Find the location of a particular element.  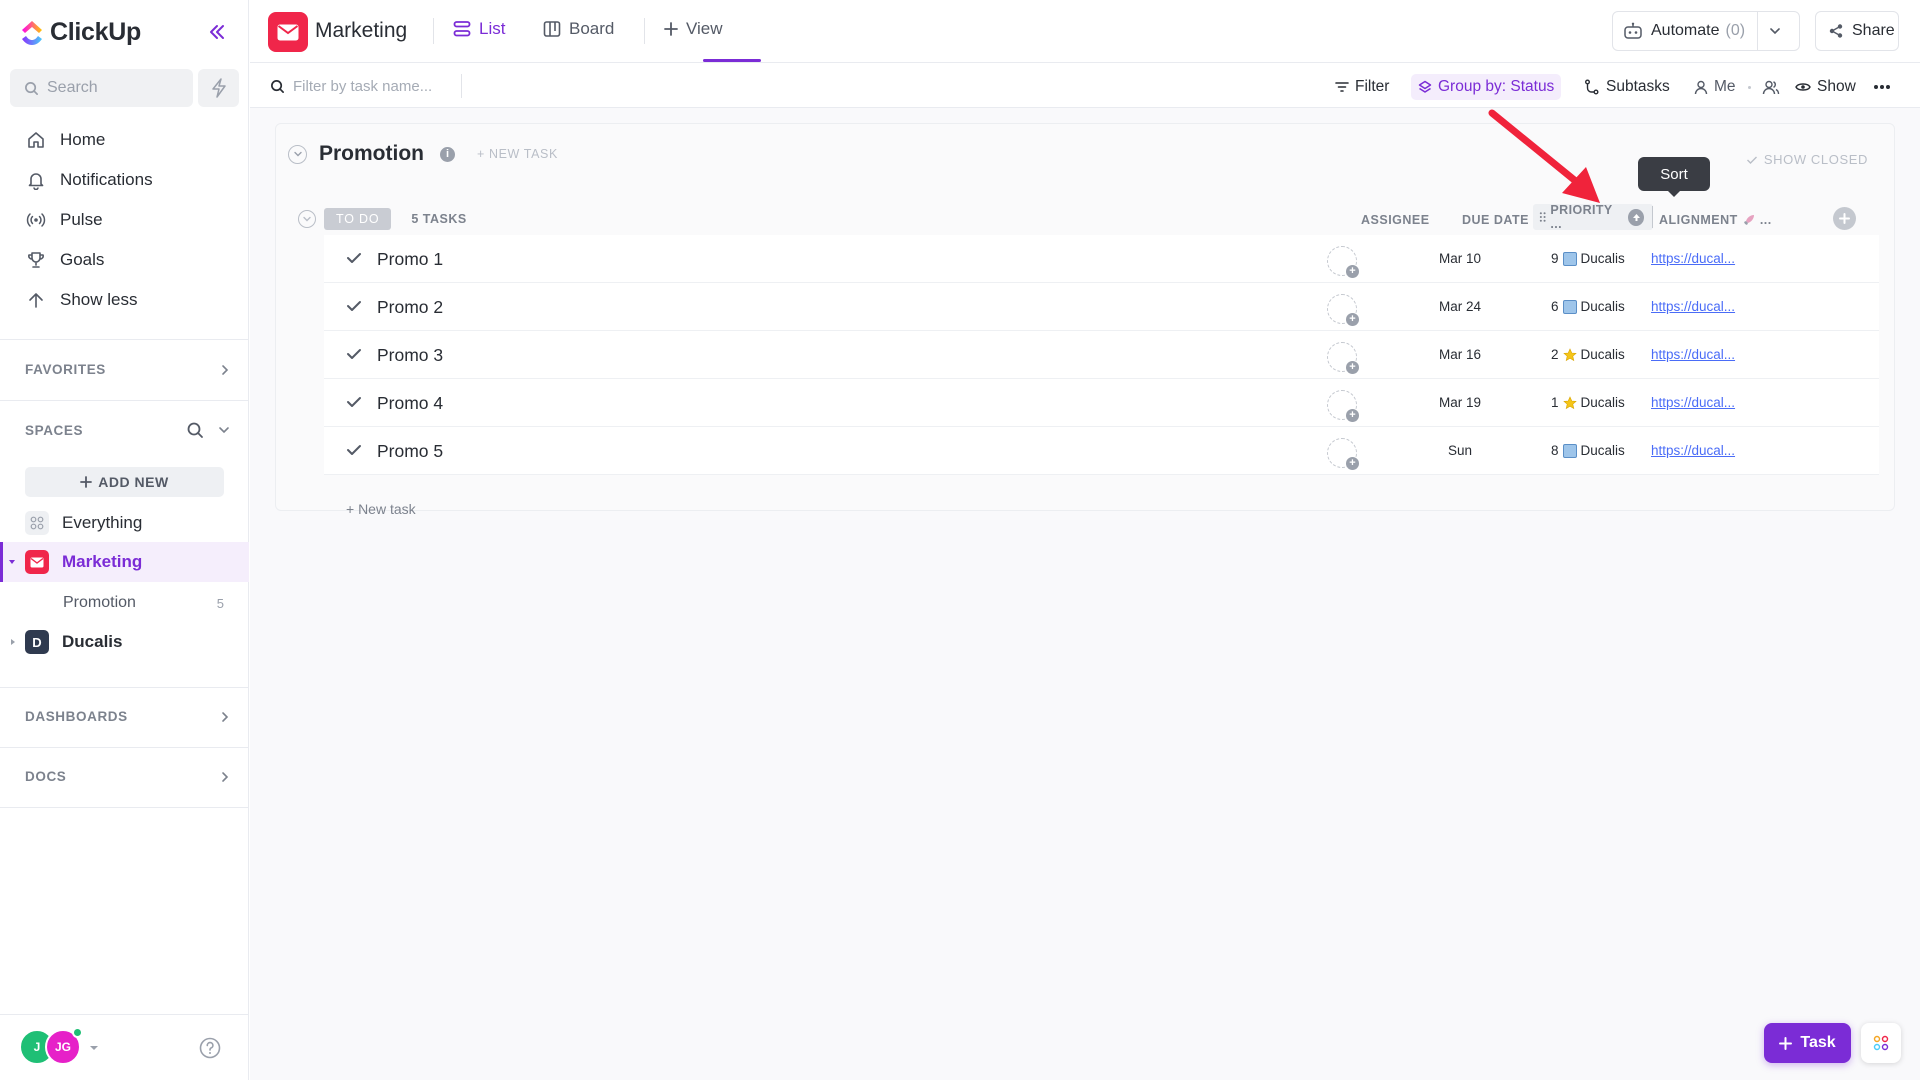

sidebar-item-pulse: Pulse is located at coordinates (124, 220).